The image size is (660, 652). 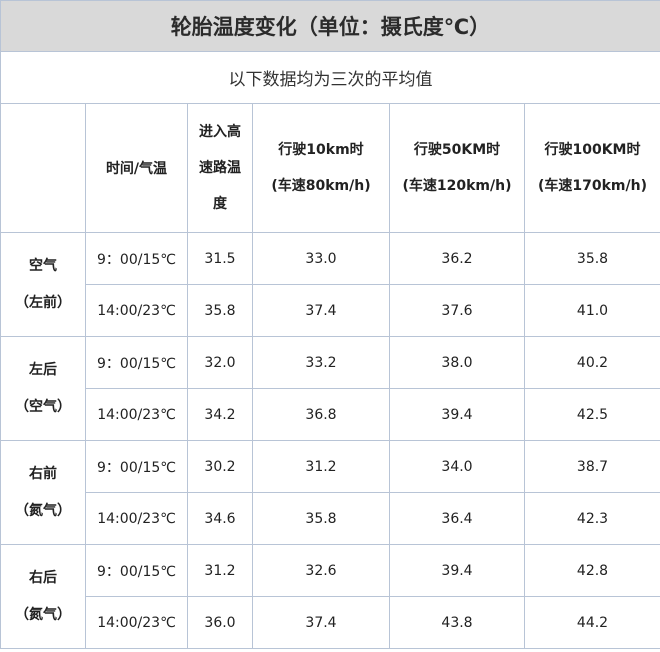 I want to click on temp-100km-cell: 42.5, so click(x=592, y=414).